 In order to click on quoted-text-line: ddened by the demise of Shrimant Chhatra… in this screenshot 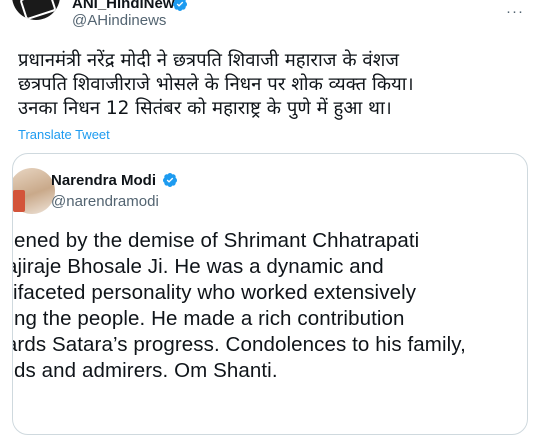, I will do `click(216, 240)`.